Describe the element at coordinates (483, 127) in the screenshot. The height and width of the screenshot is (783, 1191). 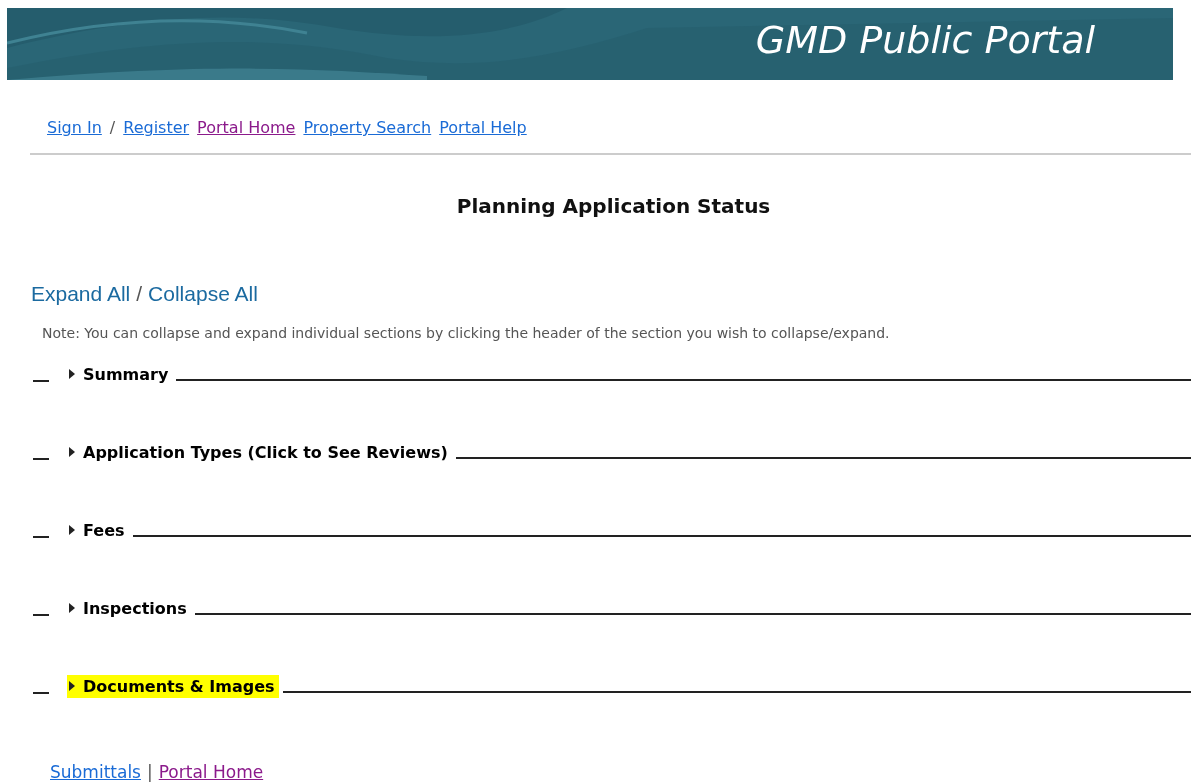
I see `nav-link: Portal Help` at that location.